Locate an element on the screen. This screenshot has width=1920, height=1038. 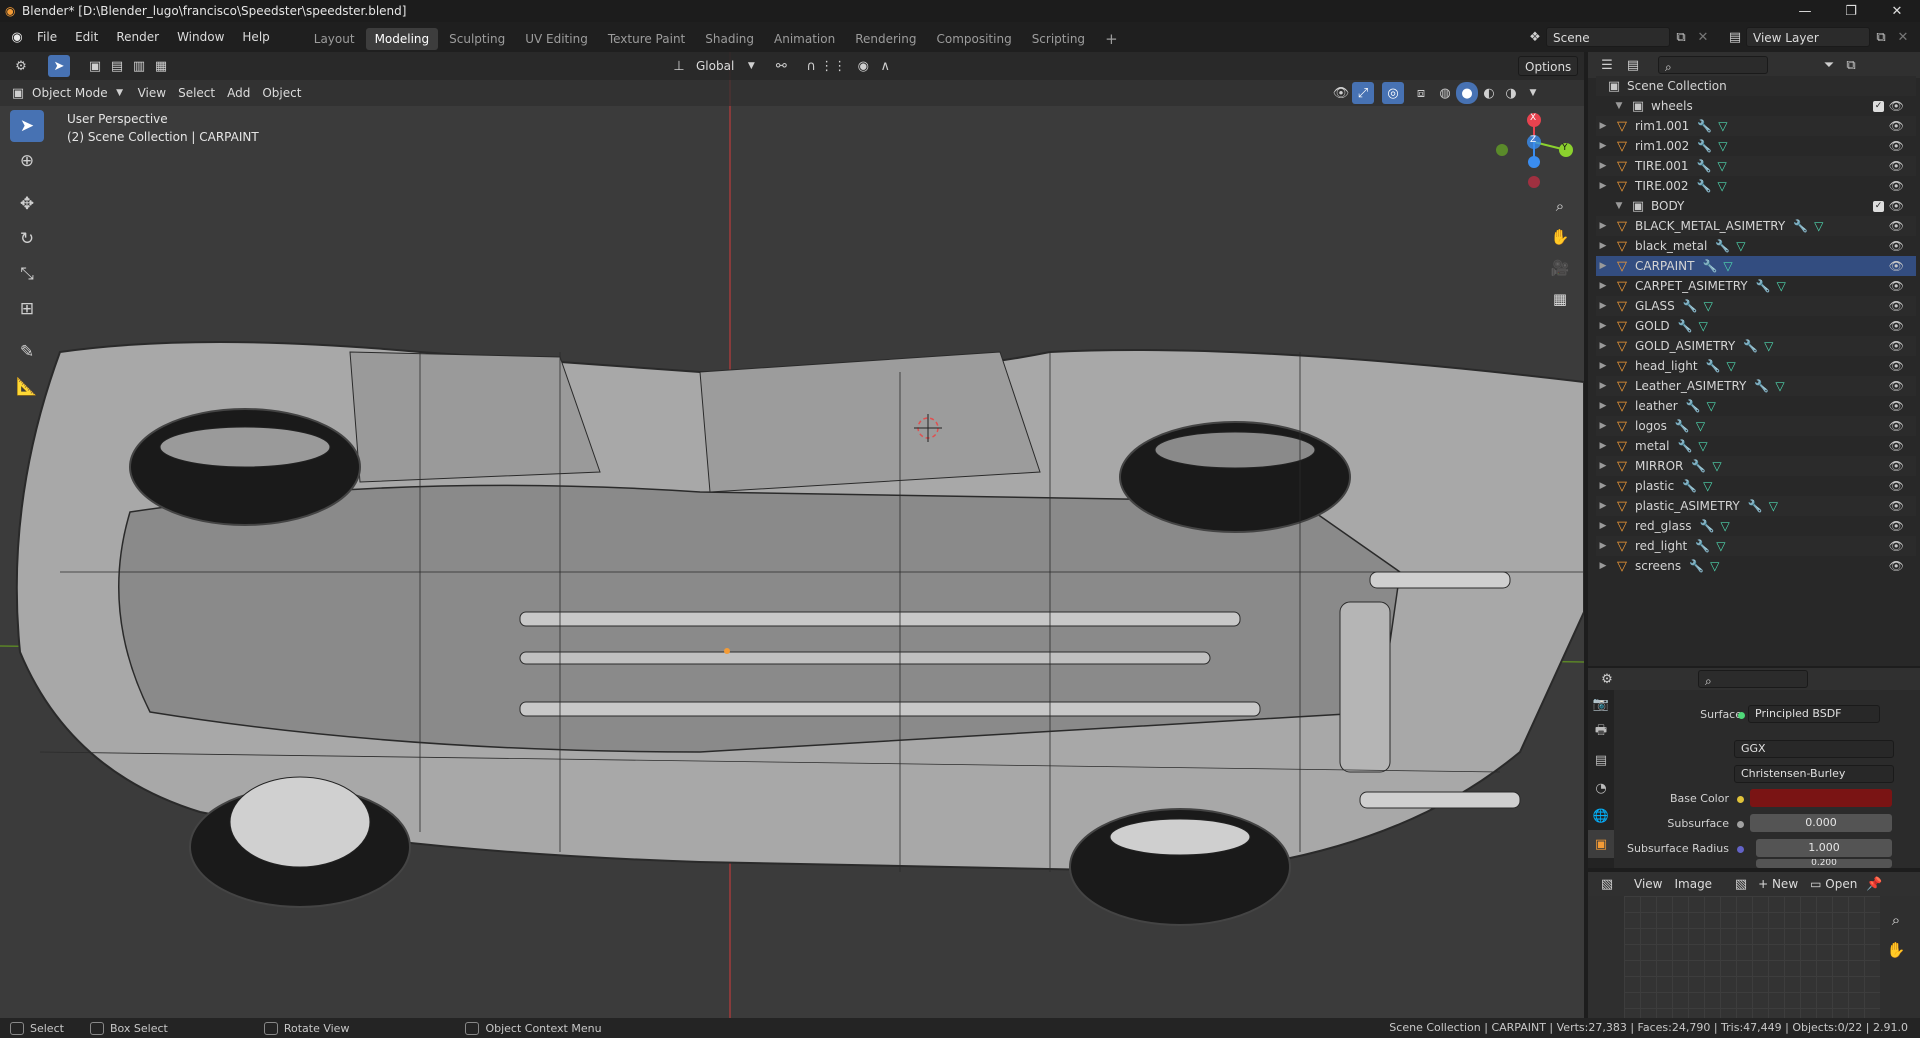
new-image-button: + New is located at coordinates (1778, 884).